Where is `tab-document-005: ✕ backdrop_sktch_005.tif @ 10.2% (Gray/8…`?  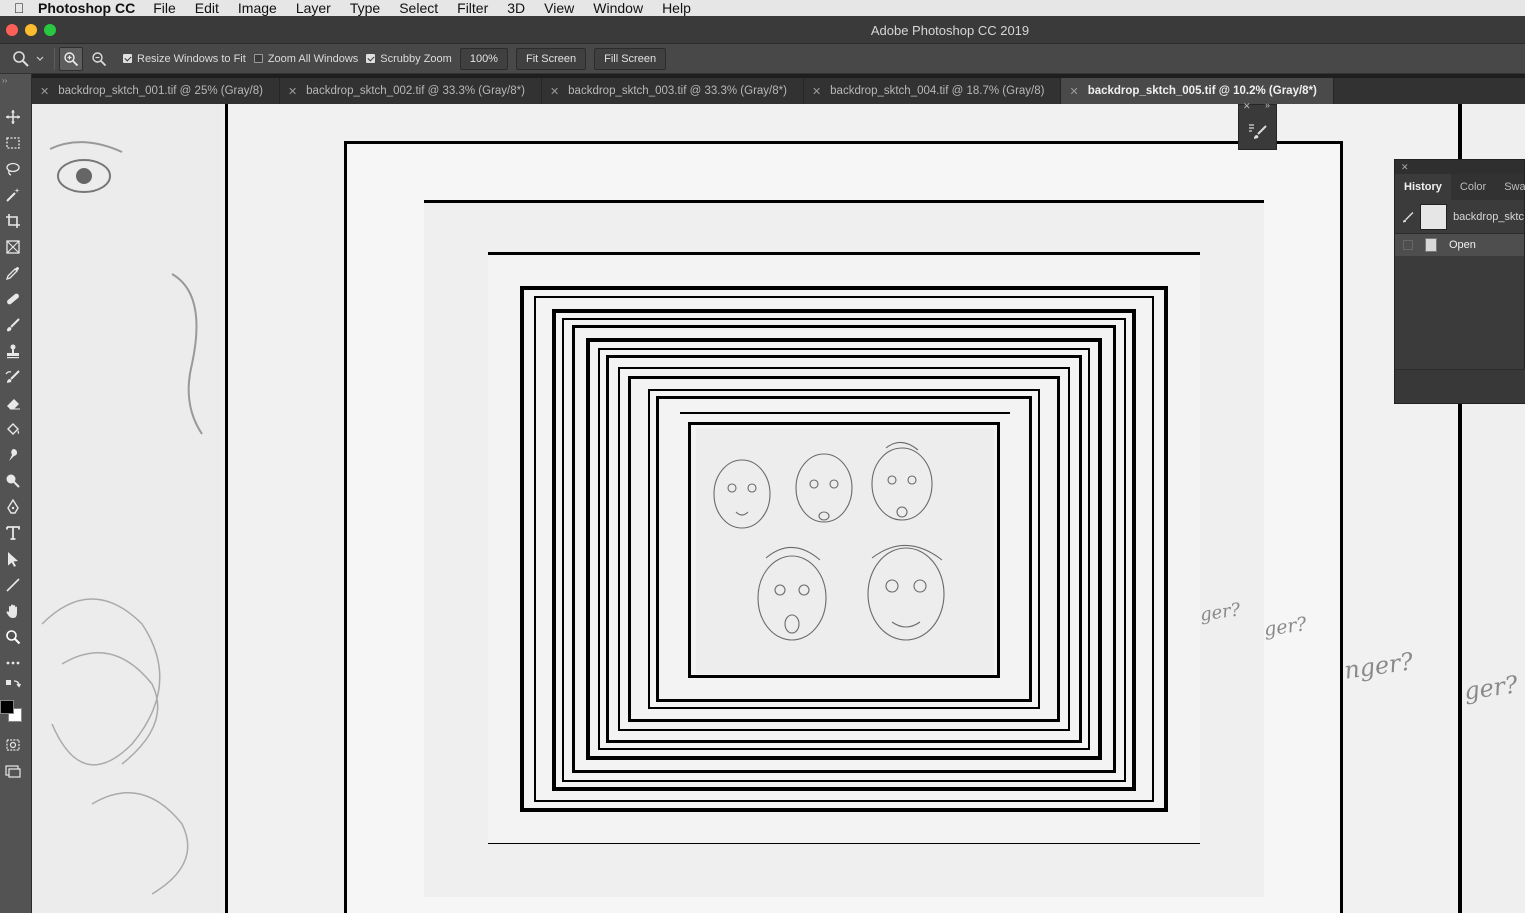
tab-document-005: ✕ backdrop_sktch_005.tif @ 10.2% (Gray/8… is located at coordinates (1197, 91).